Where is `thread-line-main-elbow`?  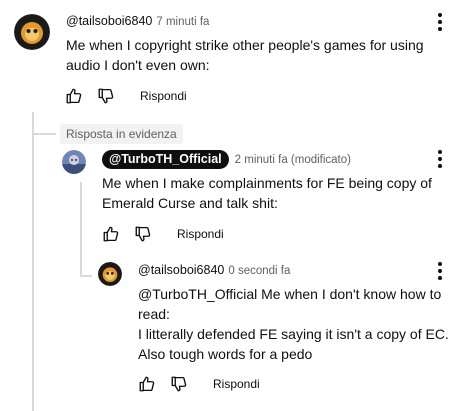 thread-line-main-elbow is located at coordinates (44, 134).